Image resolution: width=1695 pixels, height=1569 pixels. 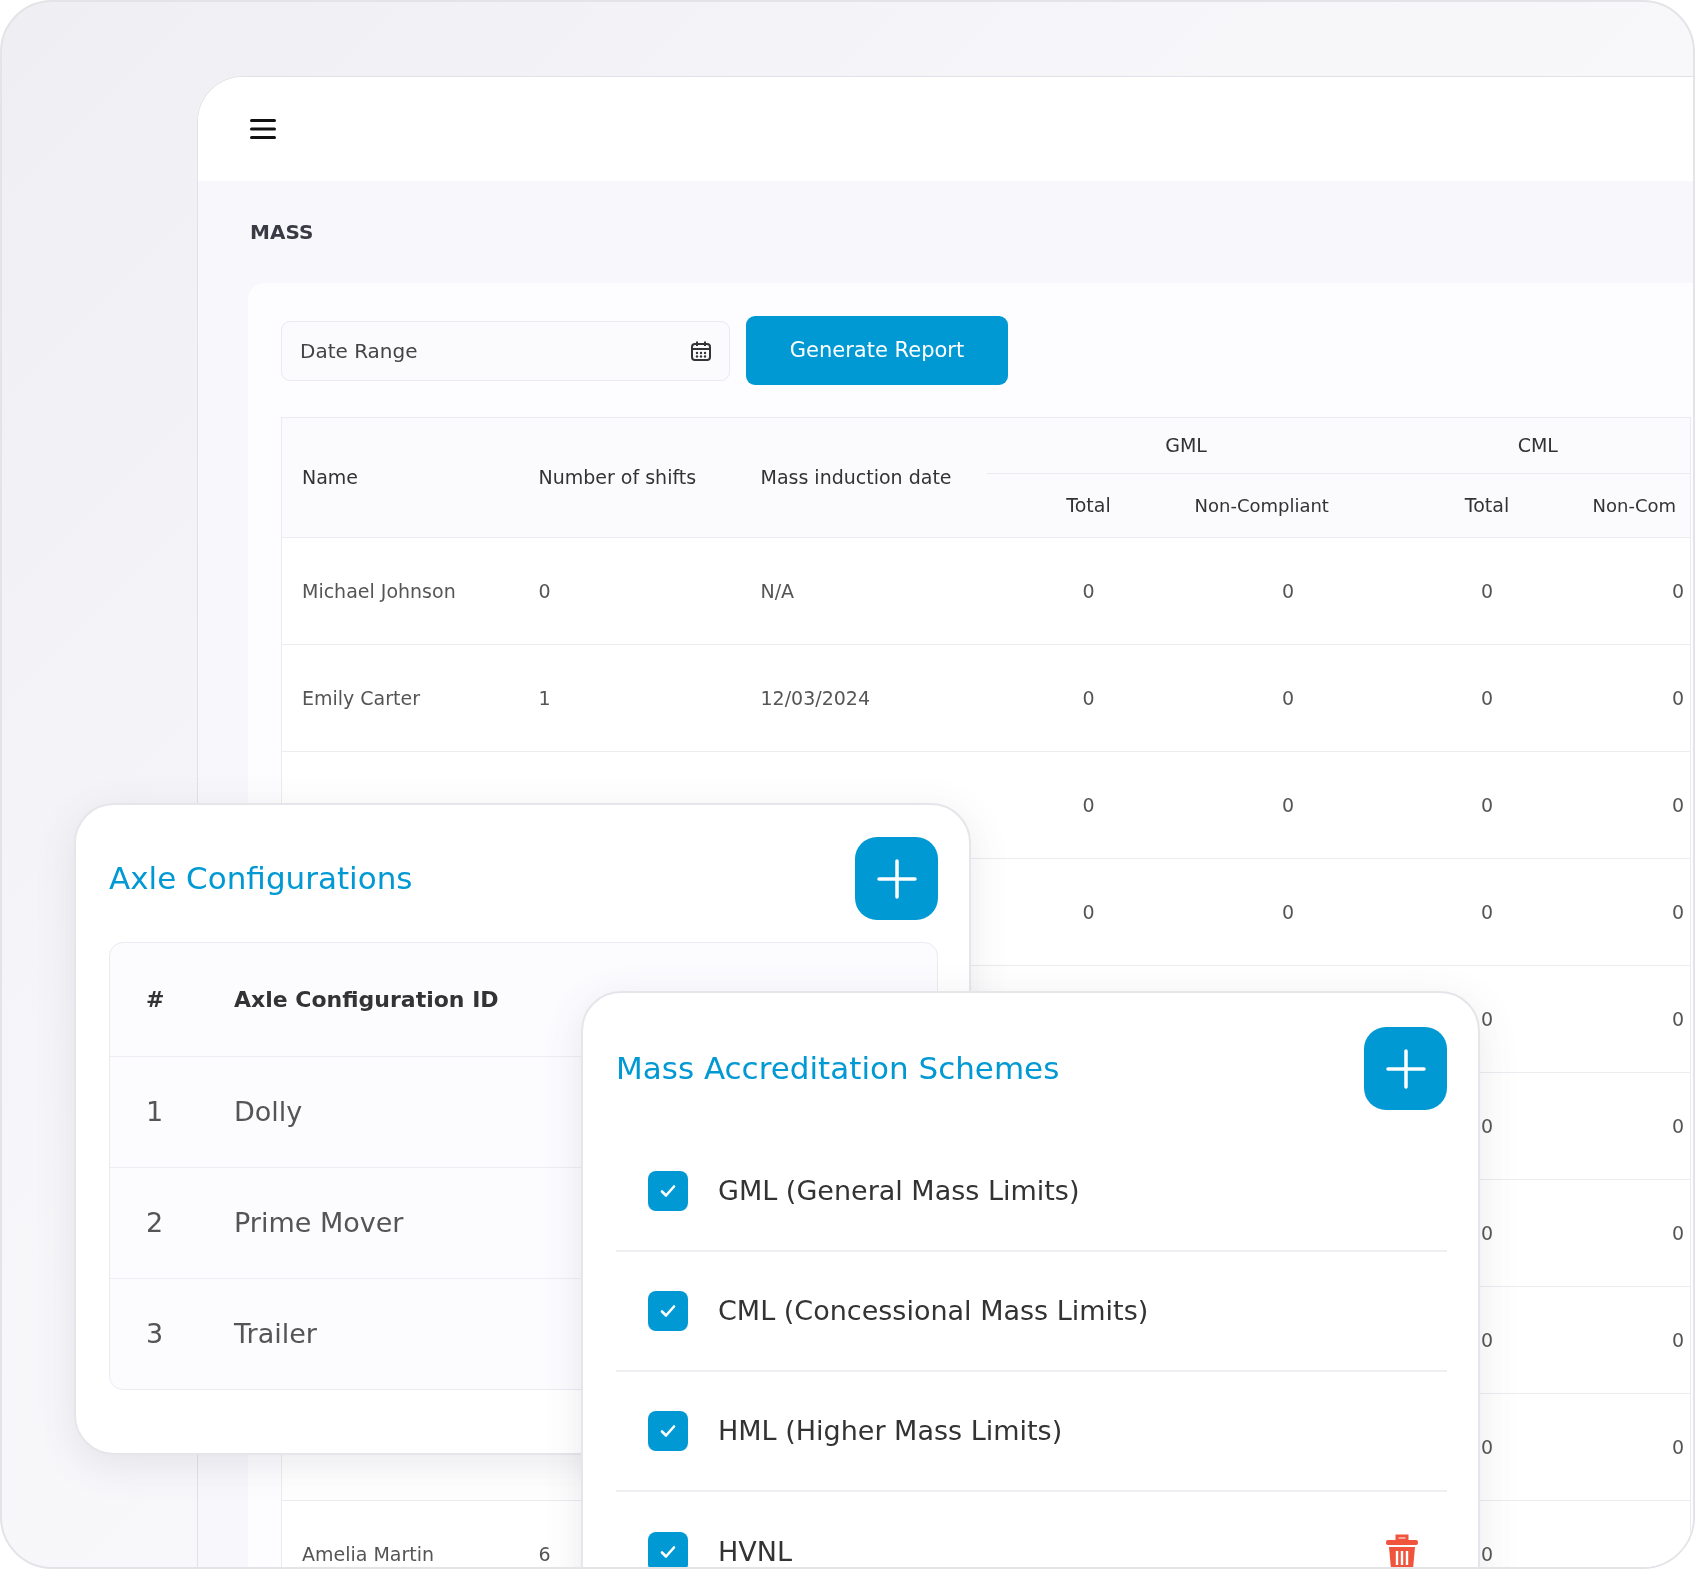 I want to click on column-header: Number of shifts, so click(x=617, y=477).